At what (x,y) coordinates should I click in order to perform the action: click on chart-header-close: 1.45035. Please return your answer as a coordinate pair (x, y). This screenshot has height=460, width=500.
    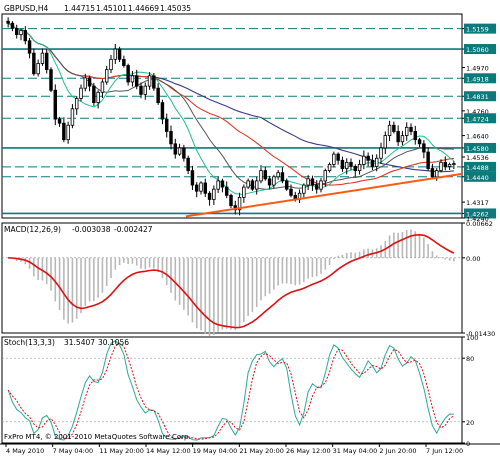
    Looking at the image, I should click on (175, 8).